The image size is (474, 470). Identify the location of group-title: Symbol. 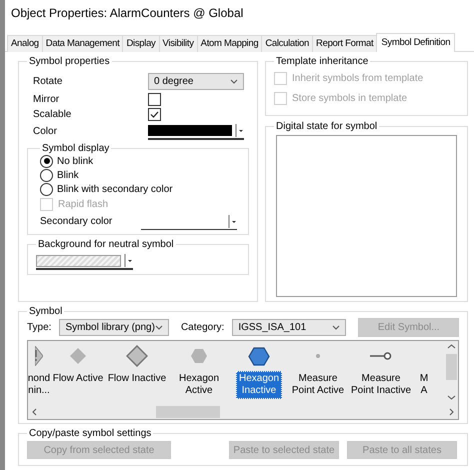
(46, 311).